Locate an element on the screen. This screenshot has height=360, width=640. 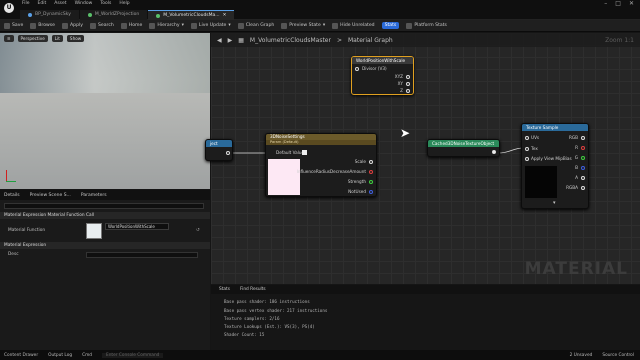
color-swatch is located at coordinates (304, 152).